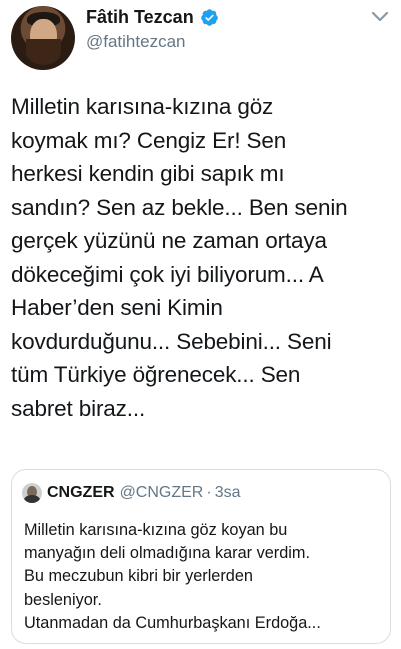 The height and width of the screenshot is (649, 401). Describe the element at coordinates (167, 274) in the screenshot. I see `tweet-text-line: dökeceğimi çok iyi biliyorum... A` at that location.